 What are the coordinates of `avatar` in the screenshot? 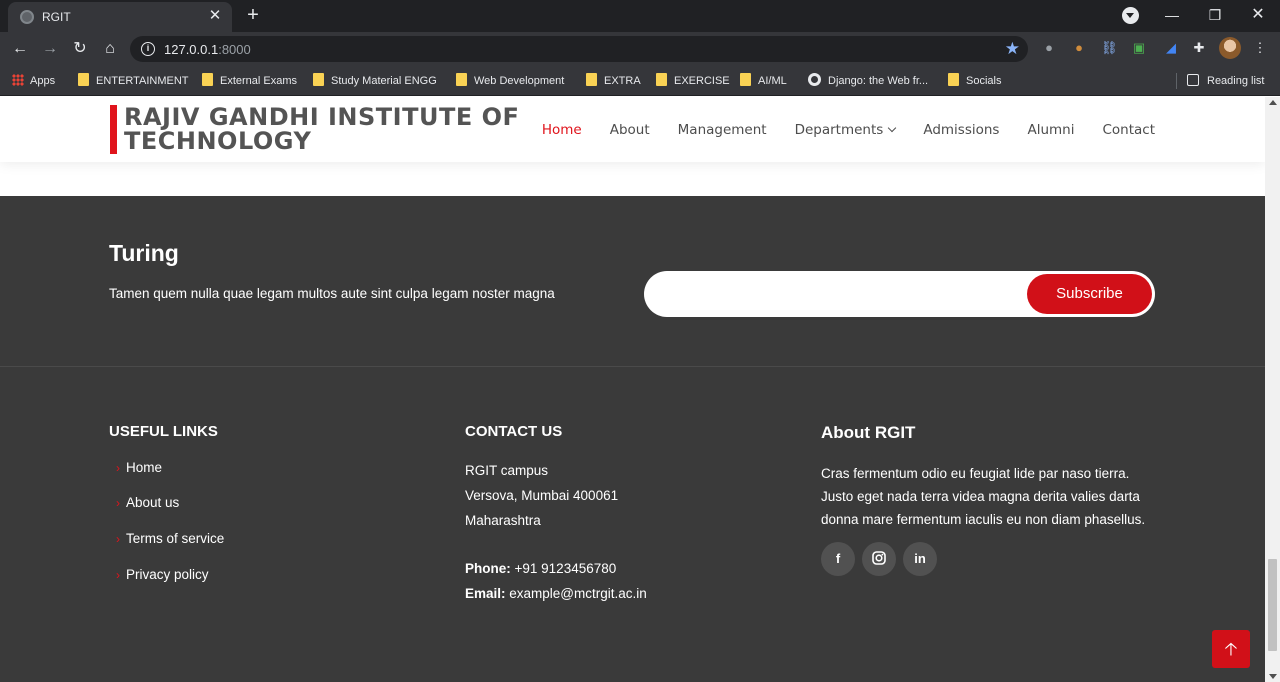 It's located at (1230, 48).